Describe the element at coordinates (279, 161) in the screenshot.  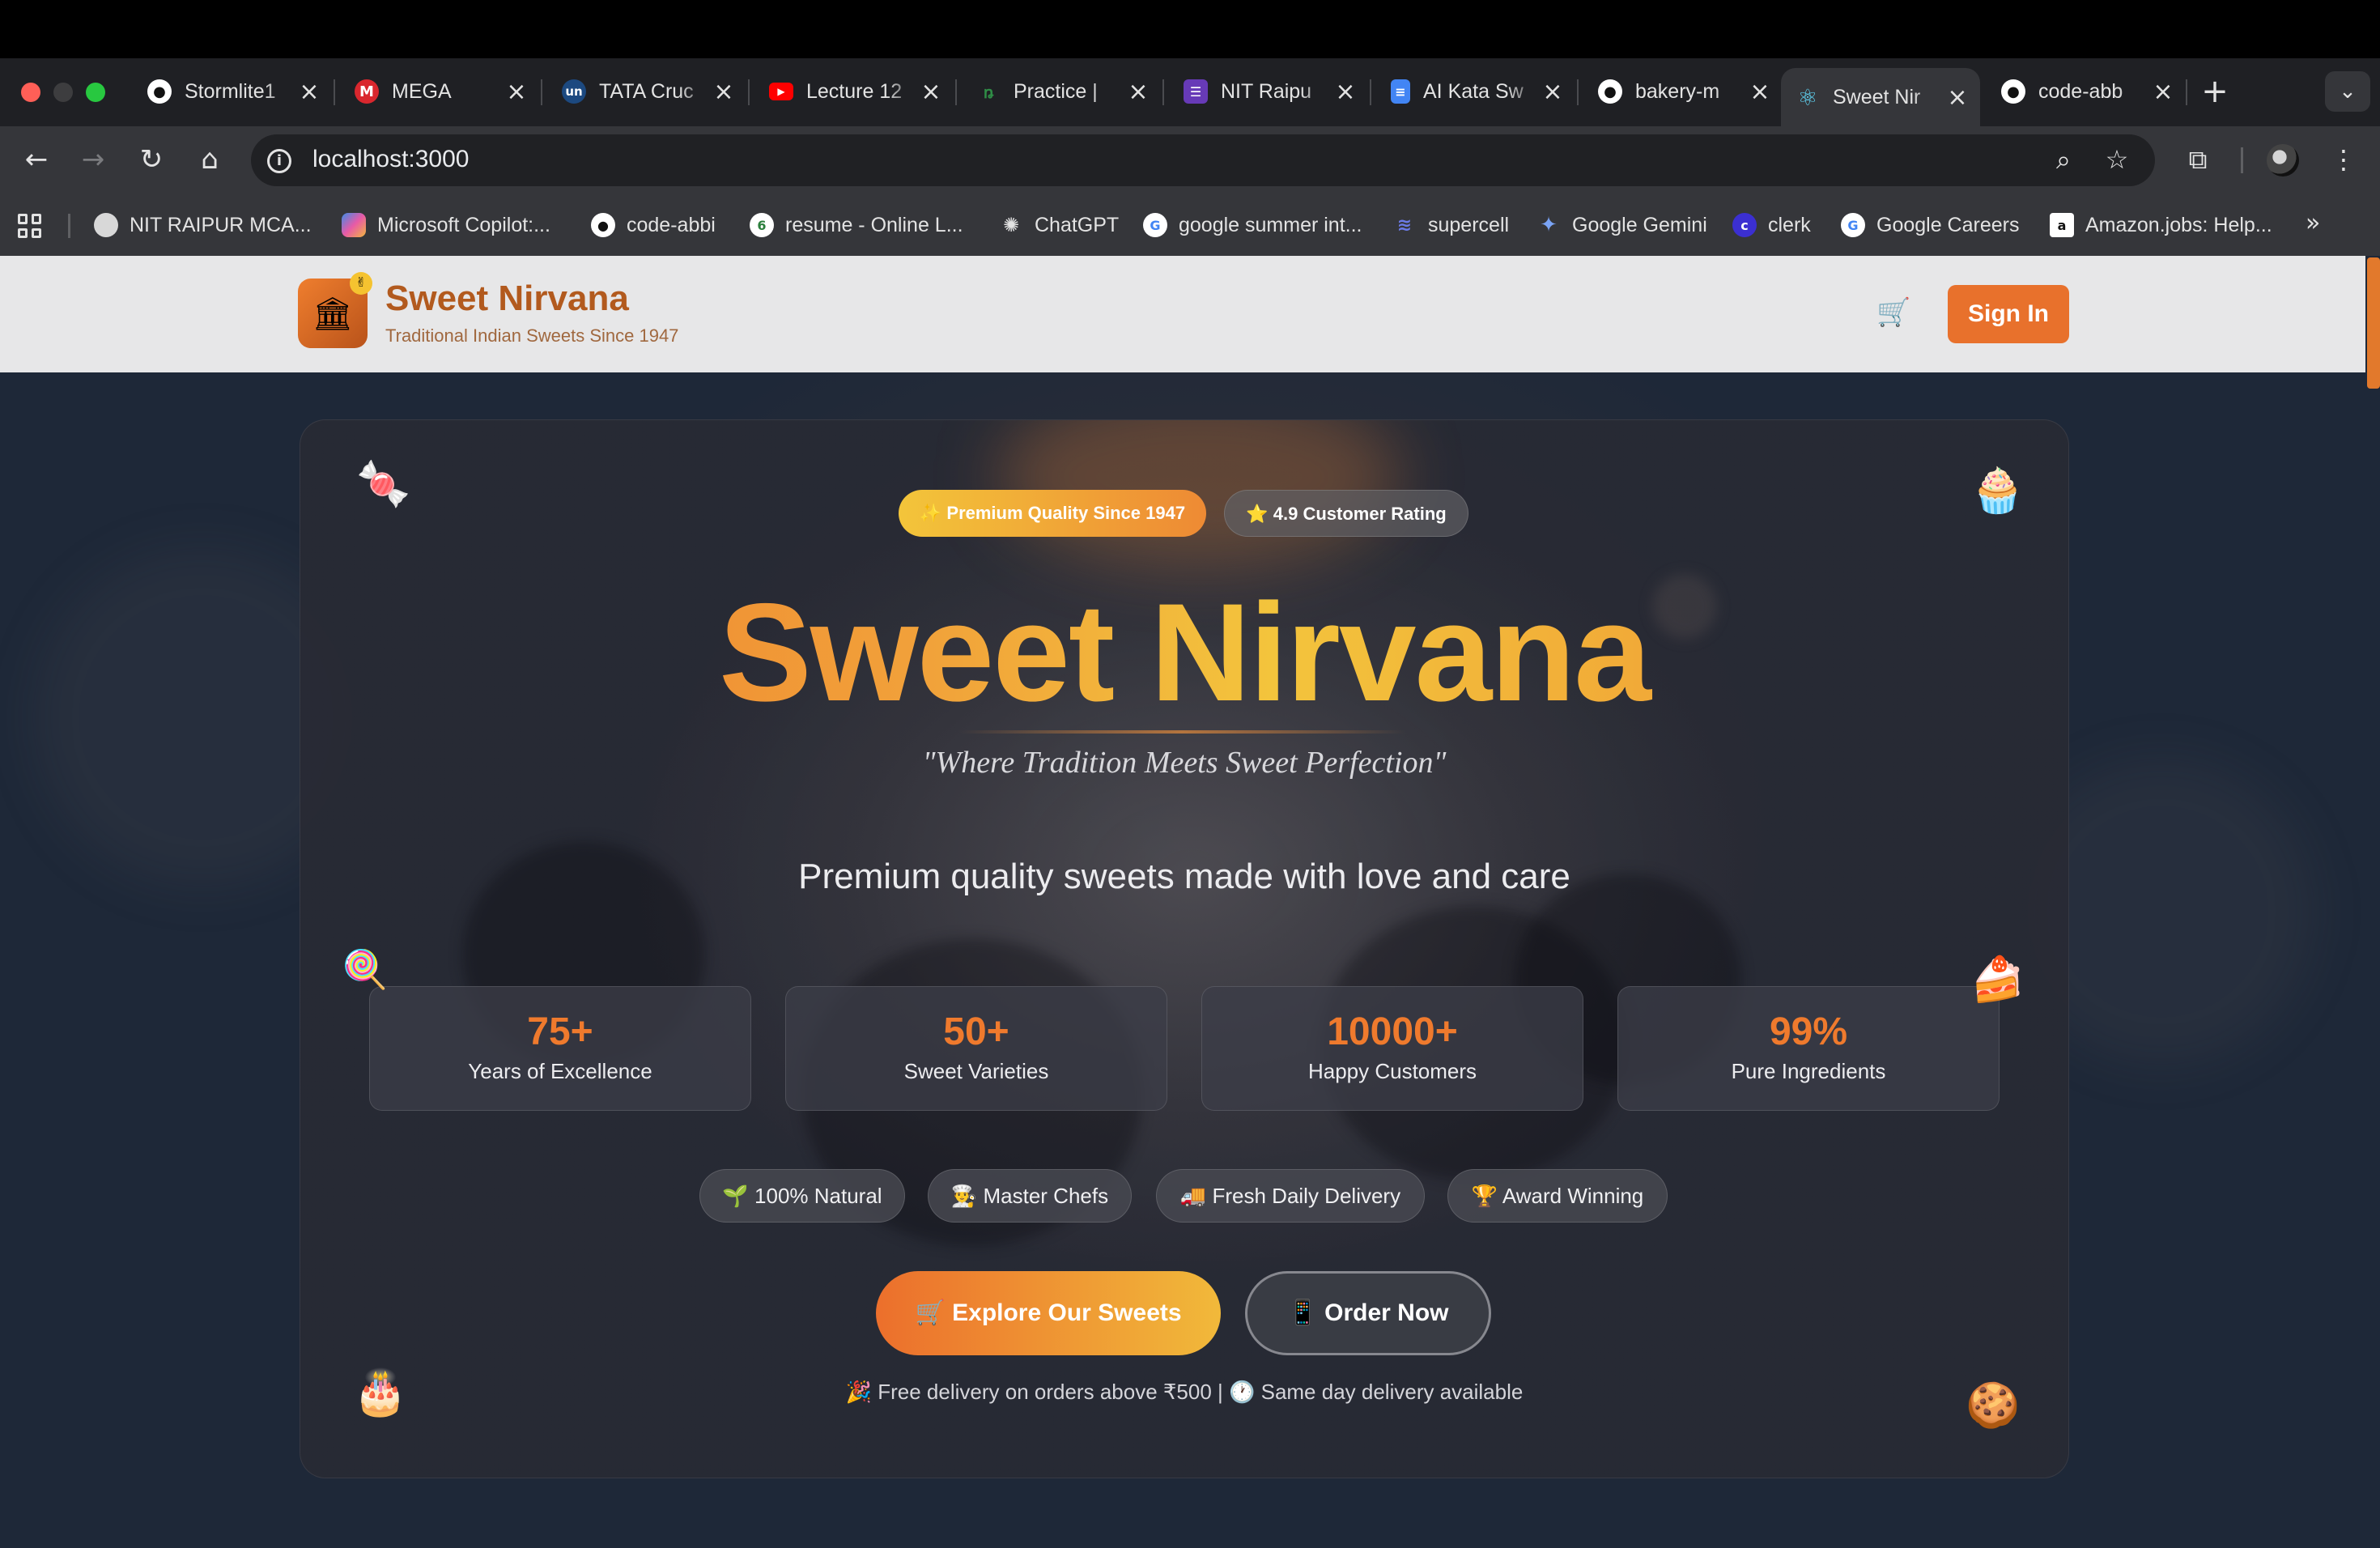
I see `site-info-icon: i` at that location.